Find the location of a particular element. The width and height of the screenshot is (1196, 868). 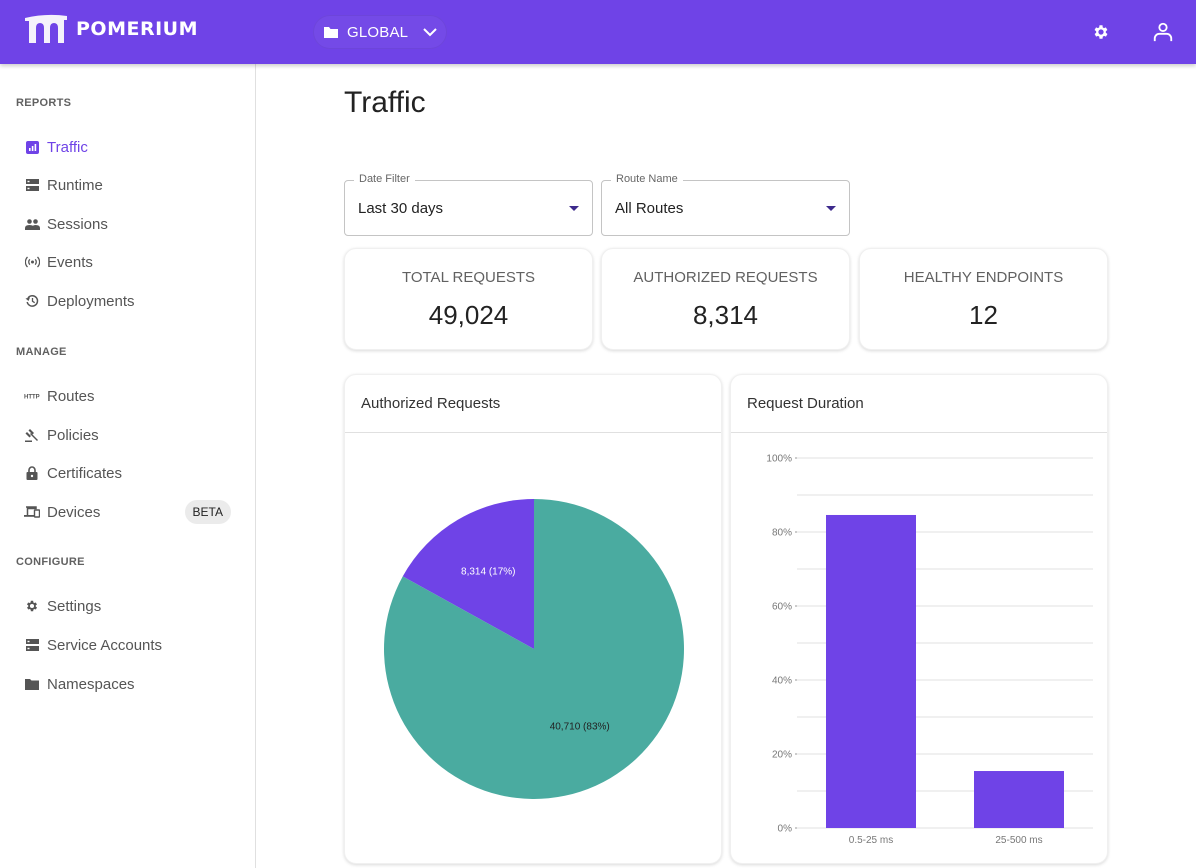

date-filter-label: Date Filter is located at coordinates (384, 179).